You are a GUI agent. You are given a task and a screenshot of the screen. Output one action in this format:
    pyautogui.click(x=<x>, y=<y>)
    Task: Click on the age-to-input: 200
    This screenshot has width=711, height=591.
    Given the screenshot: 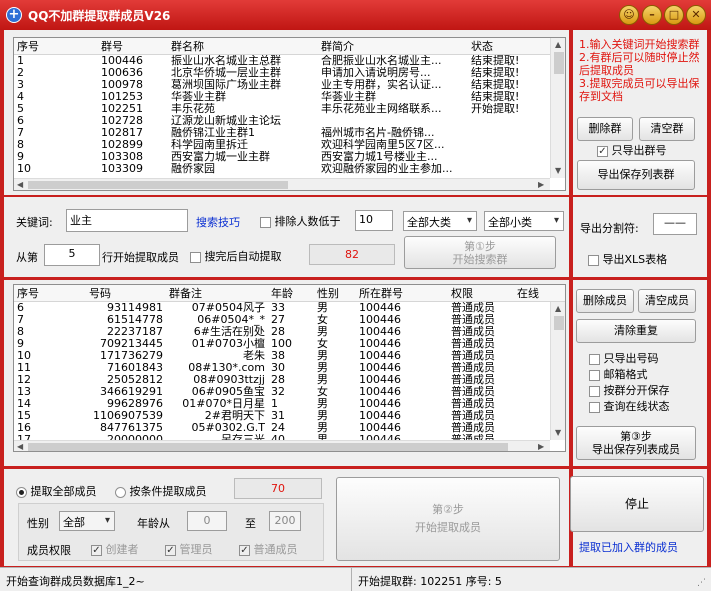 What is the action you would take?
    pyautogui.click(x=285, y=521)
    